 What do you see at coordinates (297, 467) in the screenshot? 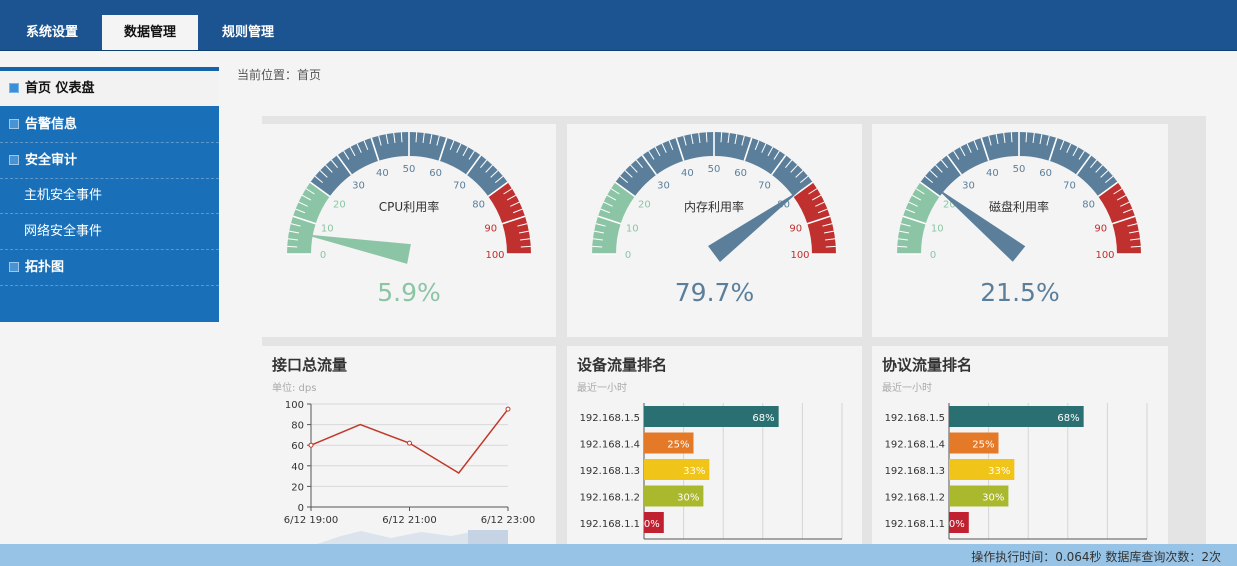
I see `y-tick-label: 40` at bounding box center [297, 467].